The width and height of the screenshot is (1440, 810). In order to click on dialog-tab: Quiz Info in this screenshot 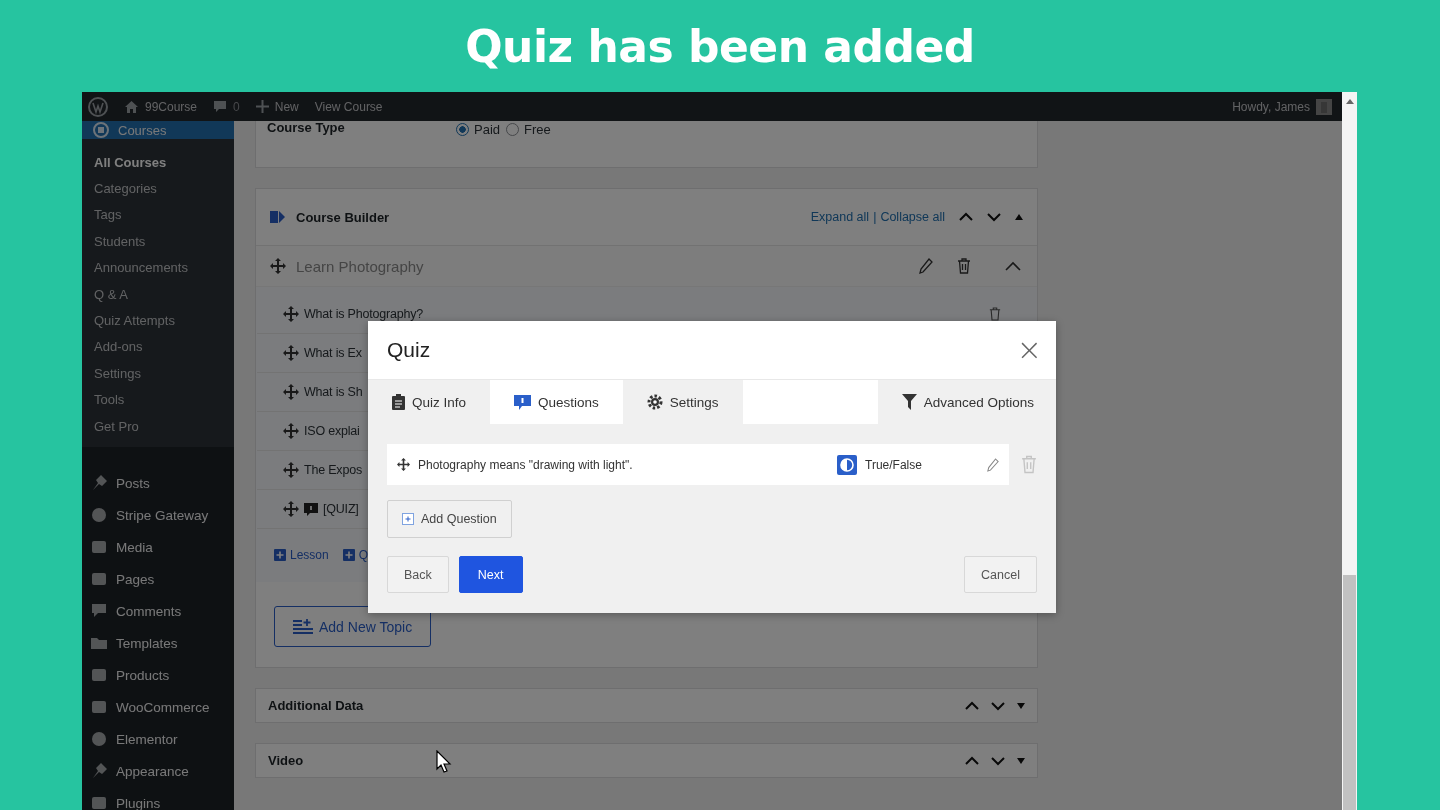, I will do `click(429, 402)`.